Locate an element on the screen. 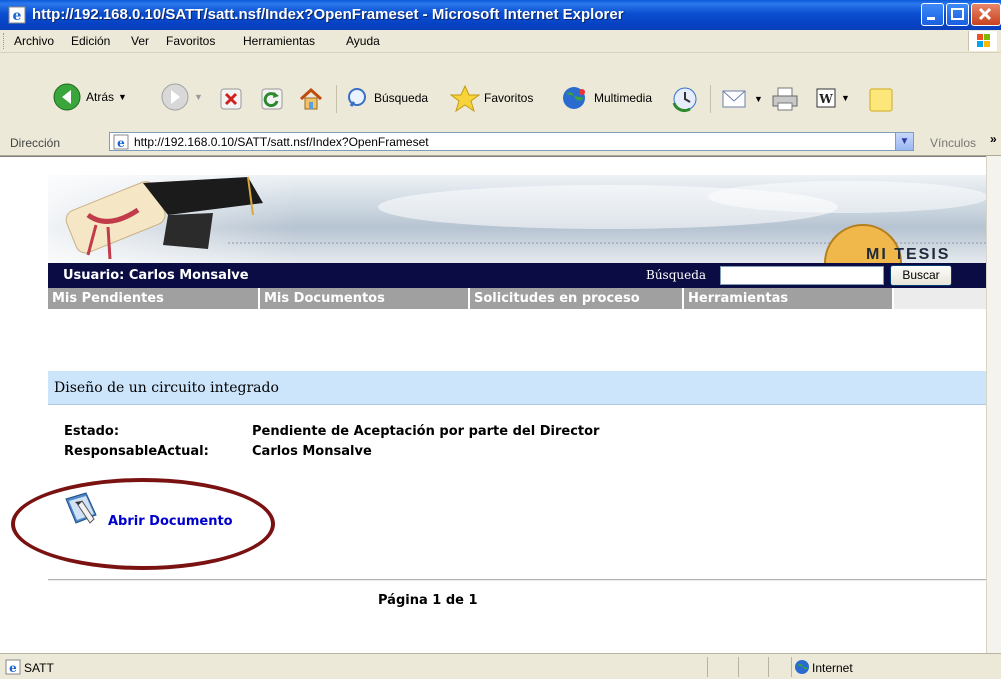 Image resolution: width=1001 pixels, height=679 pixels. search-input is located at coordinates (802, 275).